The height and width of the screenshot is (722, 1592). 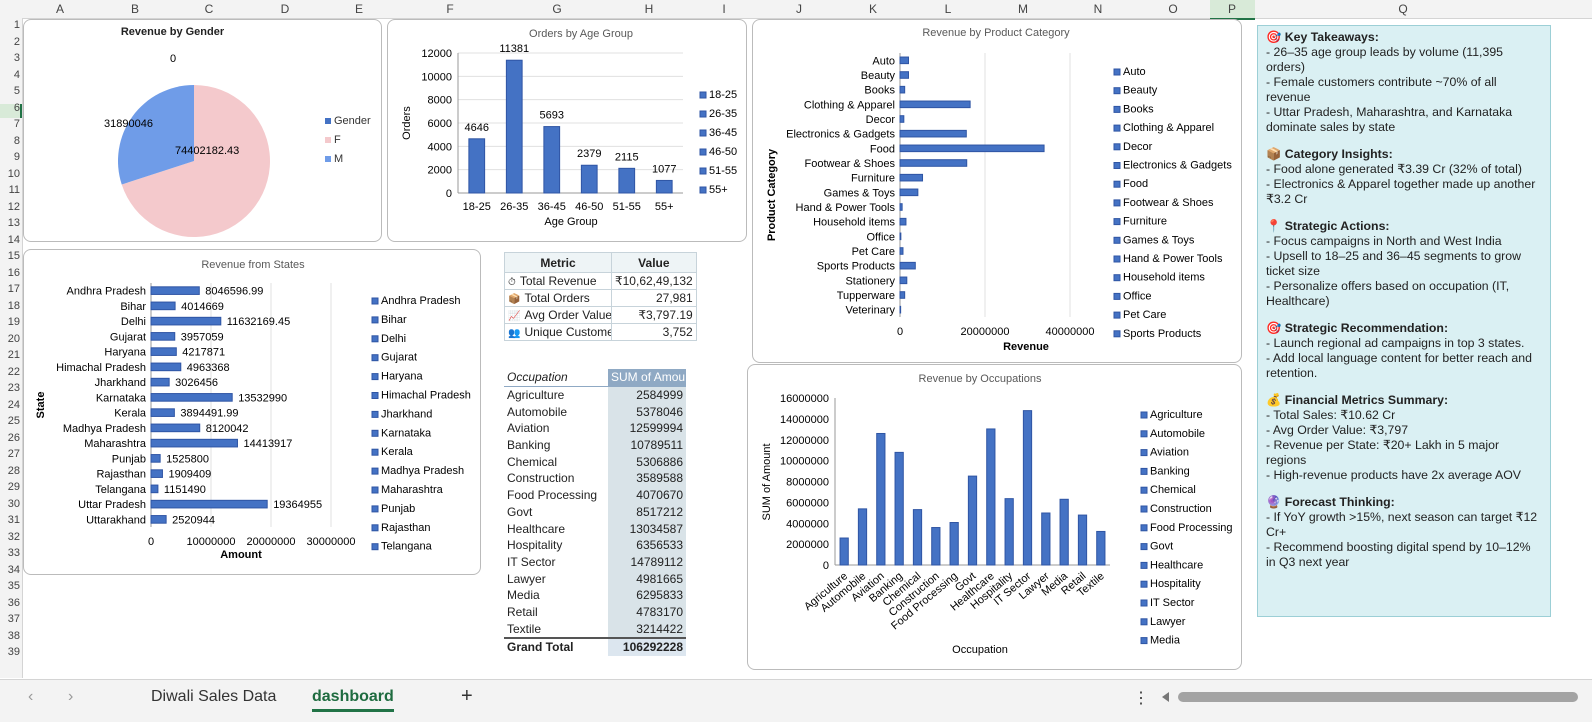 What do you see at coordinates (30, 697) in the screenshot?
I see `prev-sheet-icon: ‹` at bounding box center [30, 697].